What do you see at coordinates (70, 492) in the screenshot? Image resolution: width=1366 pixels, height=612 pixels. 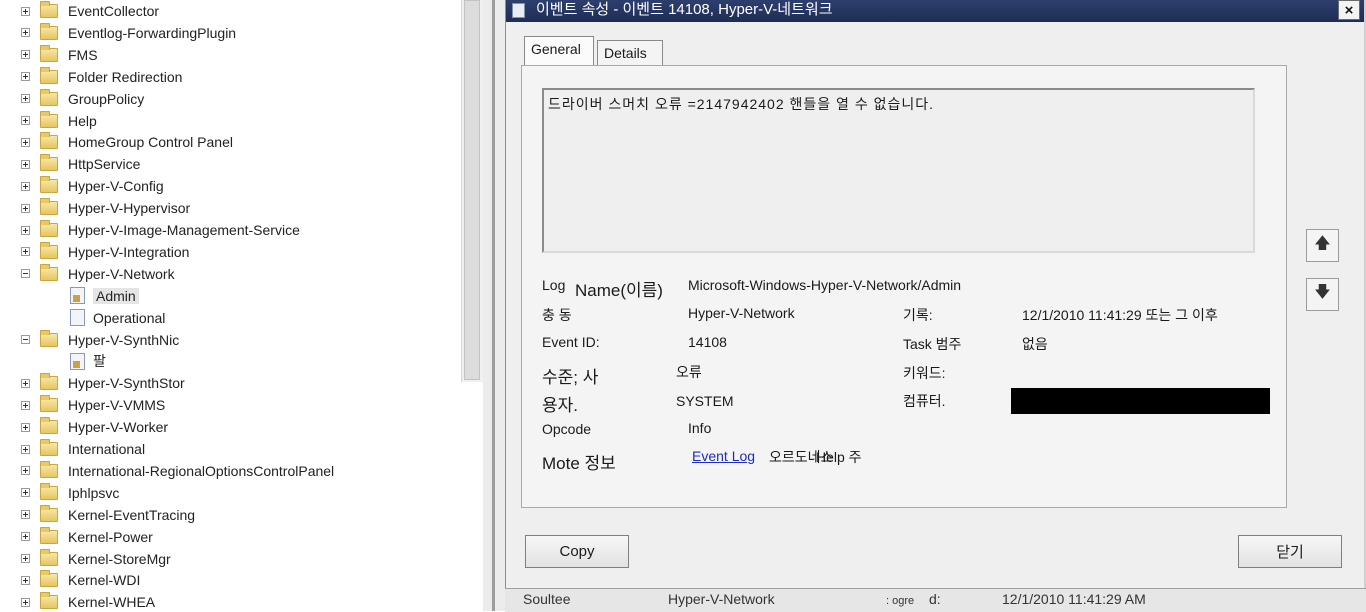 I see `tree-item: Iphlpsvc` at bounding box center [70, 492].